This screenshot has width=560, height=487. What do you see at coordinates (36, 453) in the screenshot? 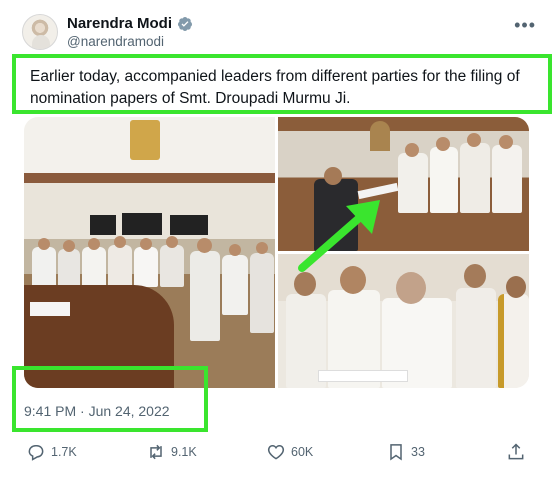
I see `reply-icon` at bounding box center [36, 453].